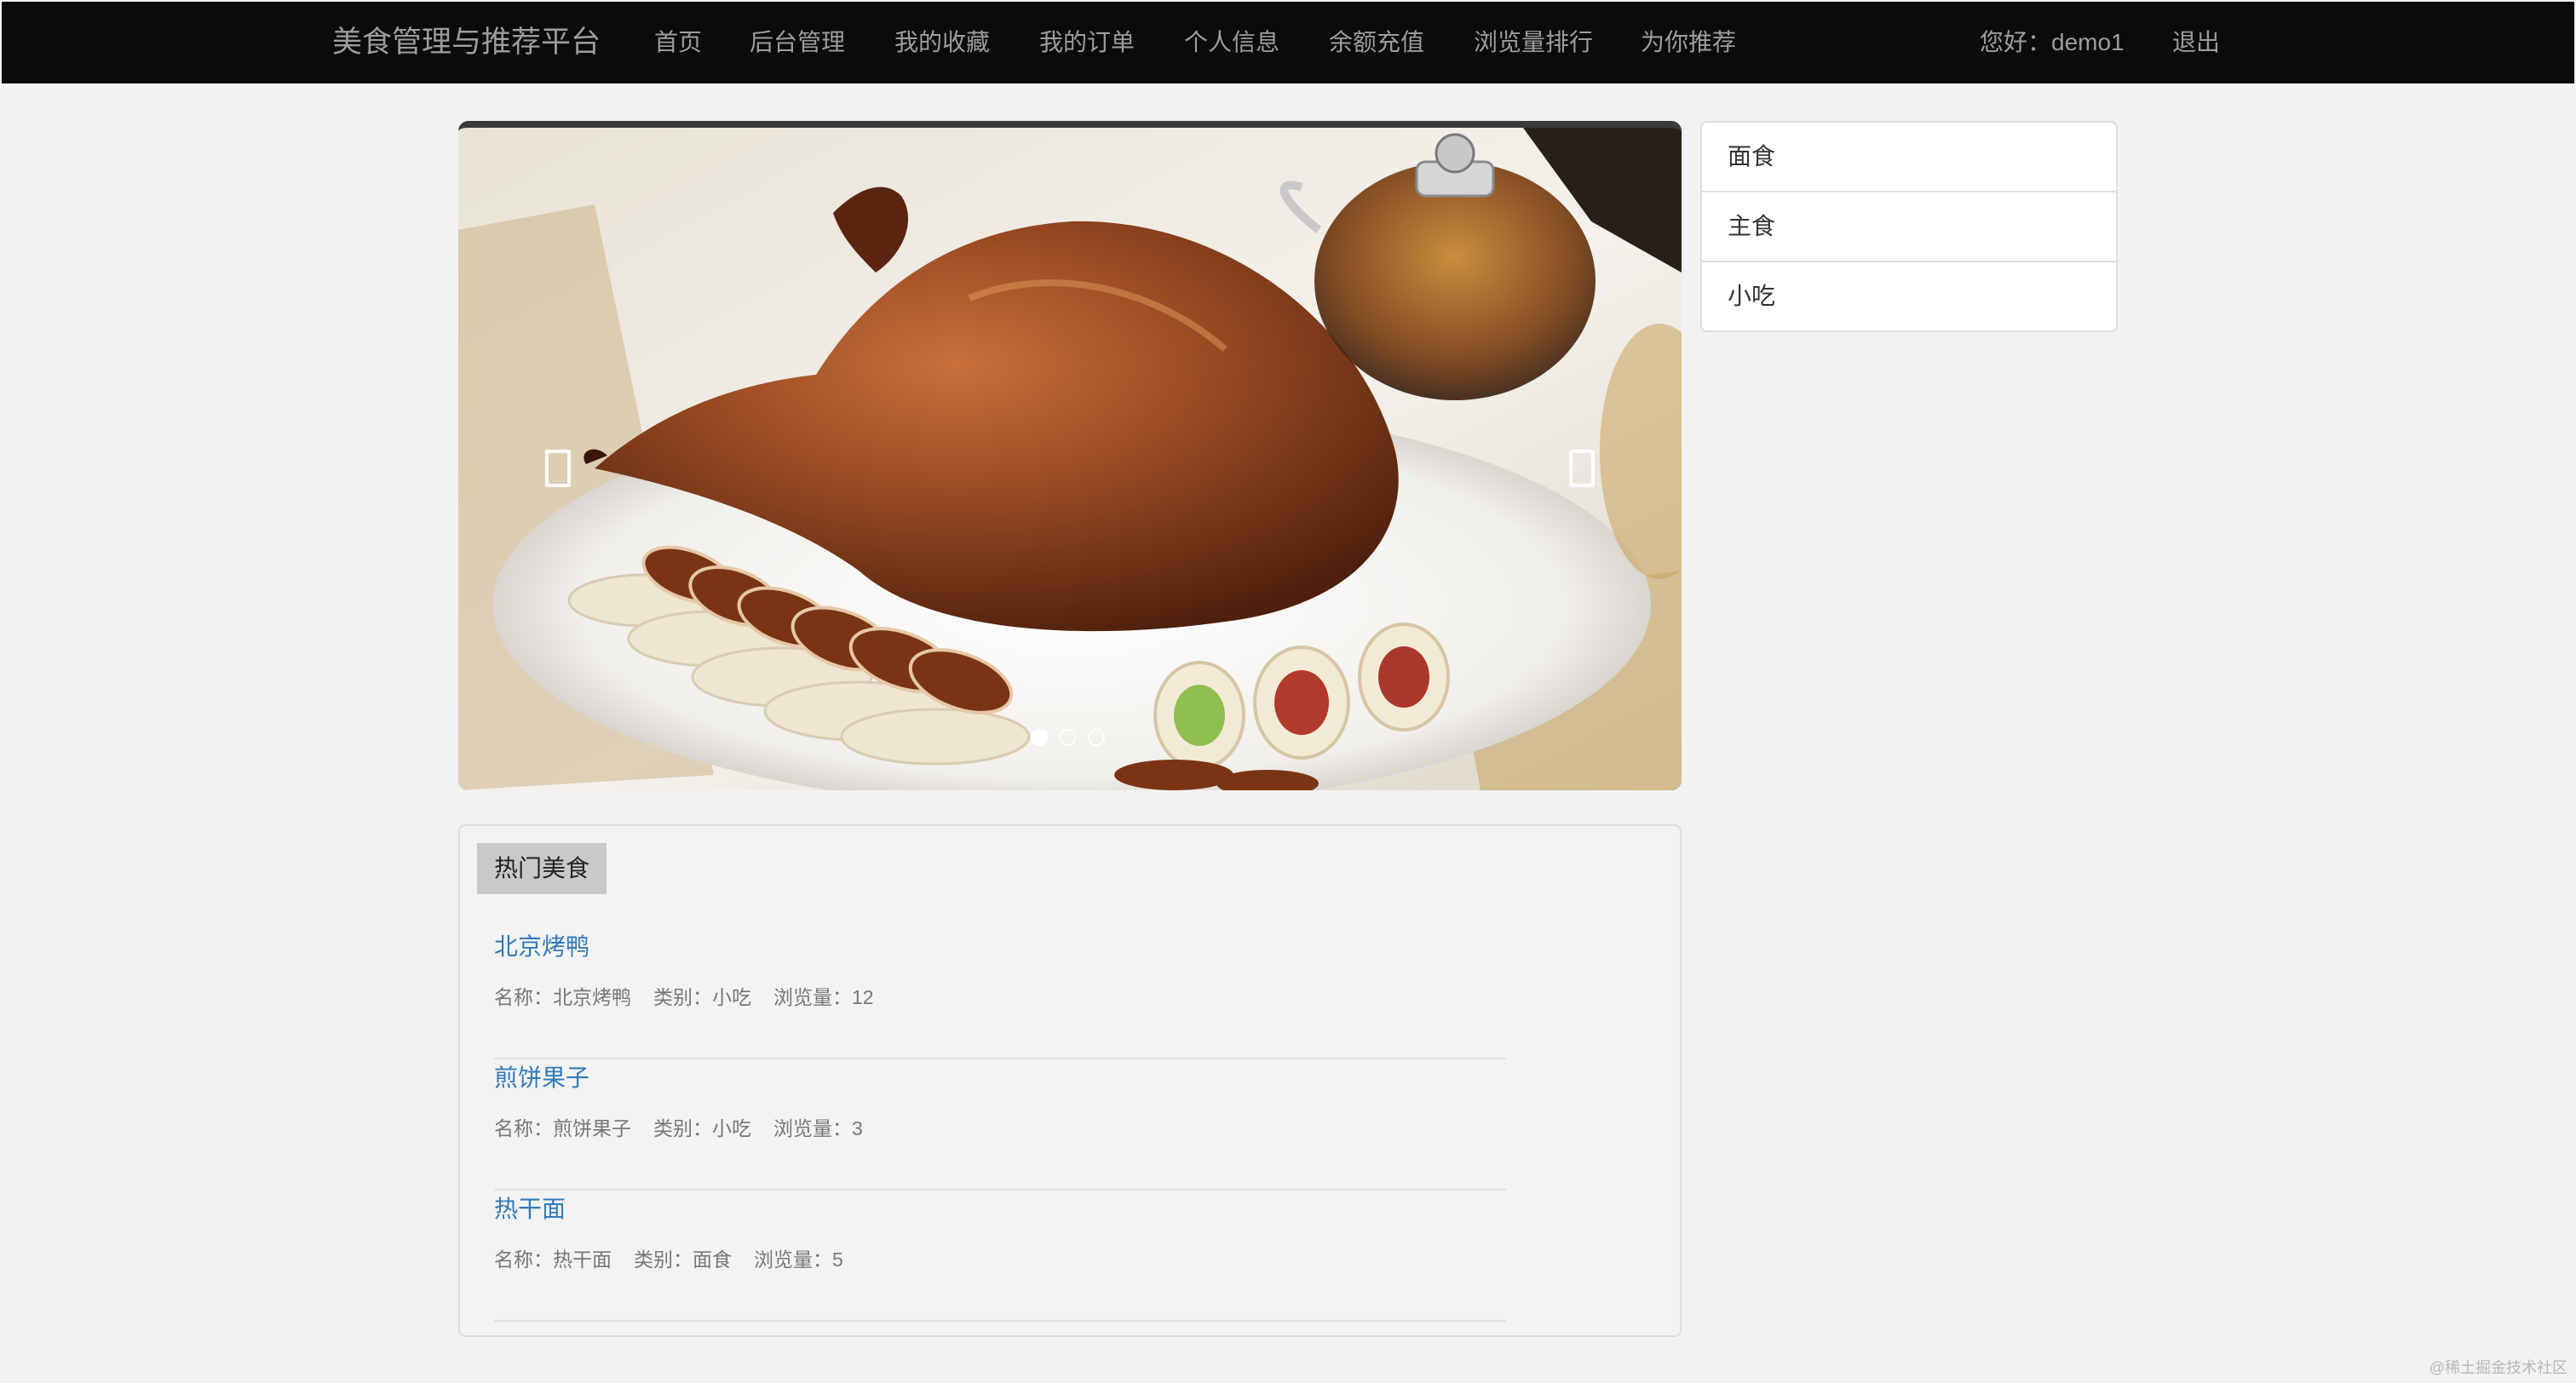  What do you see at coordinates (1909, 296) in the screenshot?
I see `category-item-snacks: 小吃` at bounding box center [1909, 296].